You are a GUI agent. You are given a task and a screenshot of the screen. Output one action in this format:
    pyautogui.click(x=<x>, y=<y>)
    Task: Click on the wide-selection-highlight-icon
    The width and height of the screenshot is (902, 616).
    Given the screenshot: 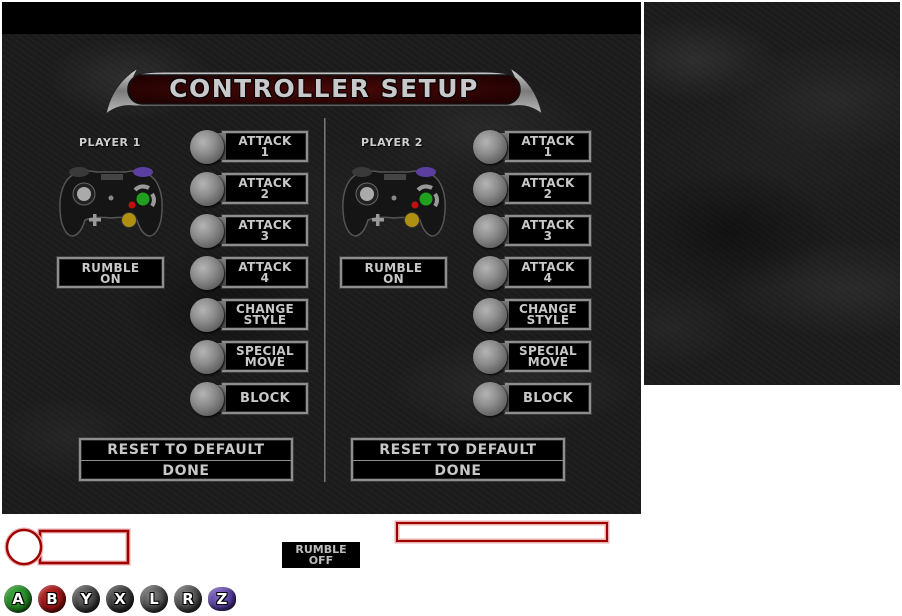 What is the action you would take?
    pyautogui.click(x=502, y=532)
    